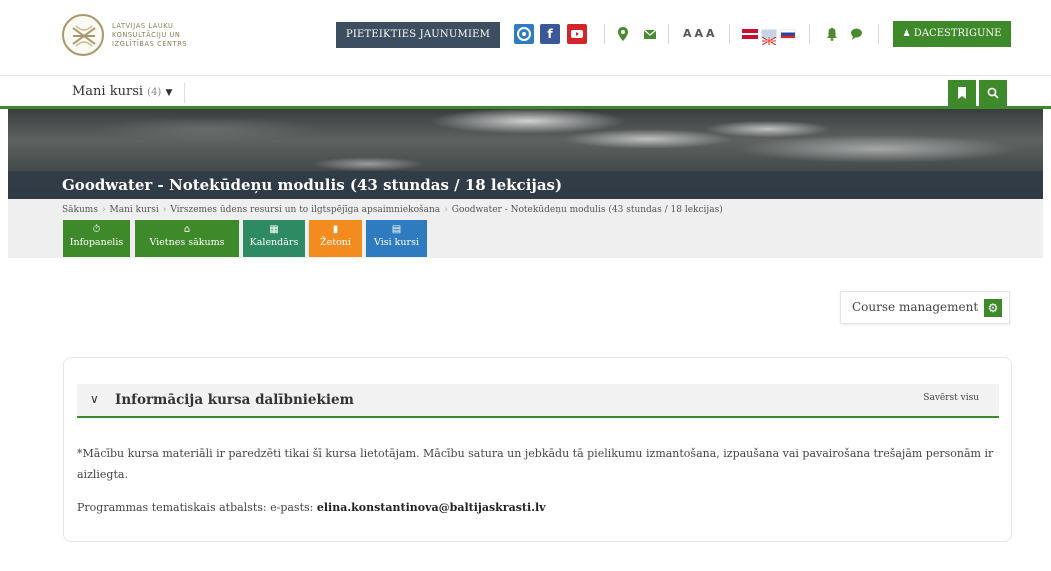 This screenshot has width=1051, height=571. I want to click on logo-emblem-icon, so click(83, 35).